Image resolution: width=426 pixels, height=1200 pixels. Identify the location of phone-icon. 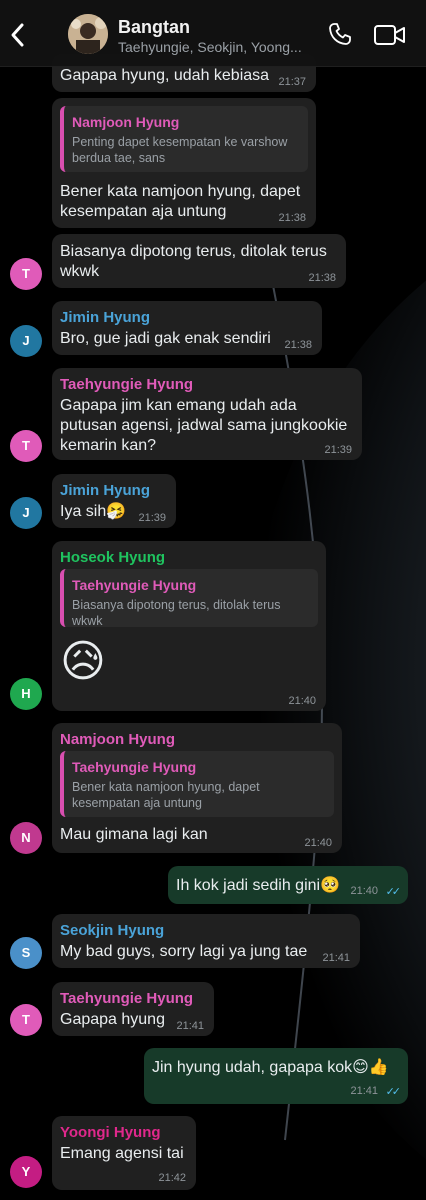
(340, 34).